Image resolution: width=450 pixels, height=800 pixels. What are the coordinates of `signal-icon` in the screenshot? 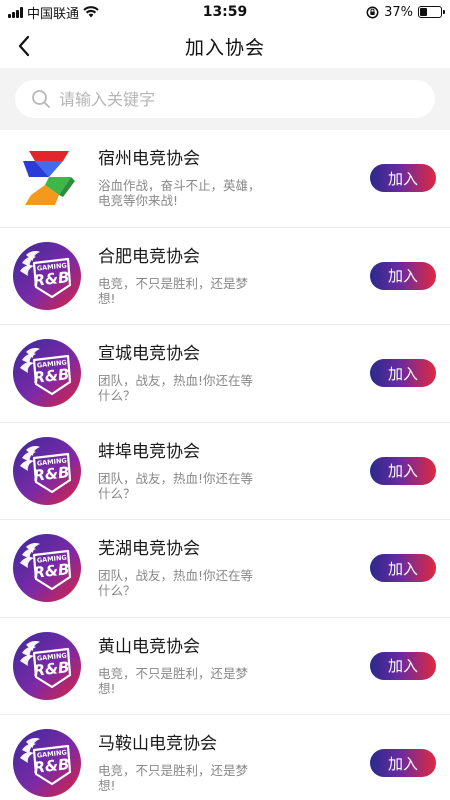 It's located at (15, 12).